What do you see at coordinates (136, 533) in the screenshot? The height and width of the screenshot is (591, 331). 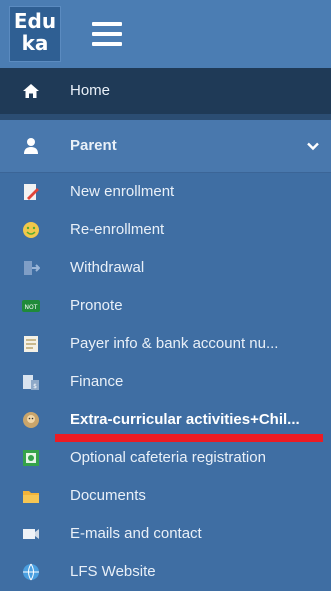 I see `sidebar-item-label: E-mails and contact` at bounding box center [136, 533].